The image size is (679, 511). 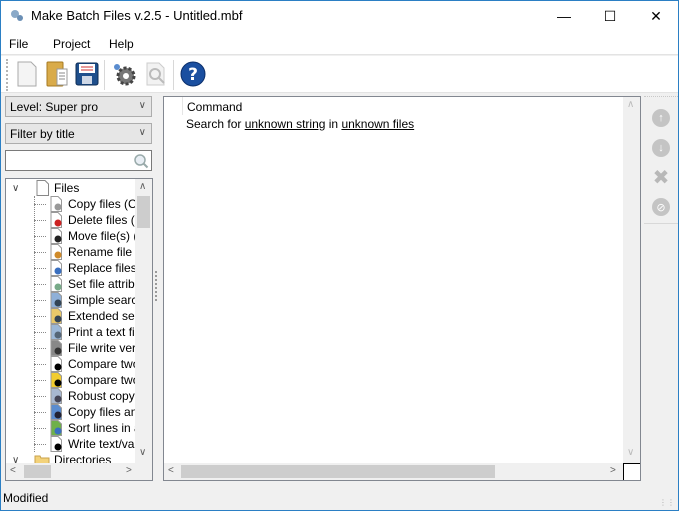 What do you see at coordinates (656, 16) in the screenshot?
I see `close-button: ✕` at bounding box center [656, 16].